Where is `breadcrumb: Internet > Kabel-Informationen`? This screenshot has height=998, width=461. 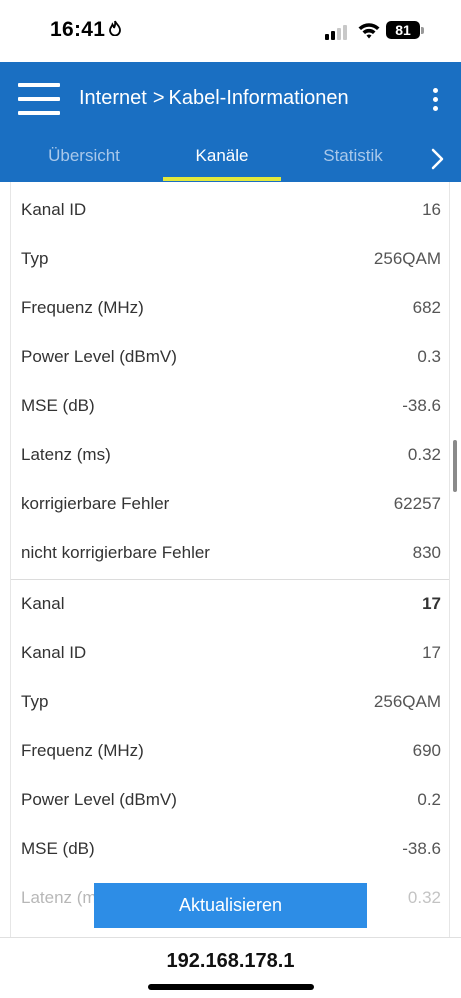
breadcrumb: Internet > Kabel-Informationen is located at coordinates (214, 98).